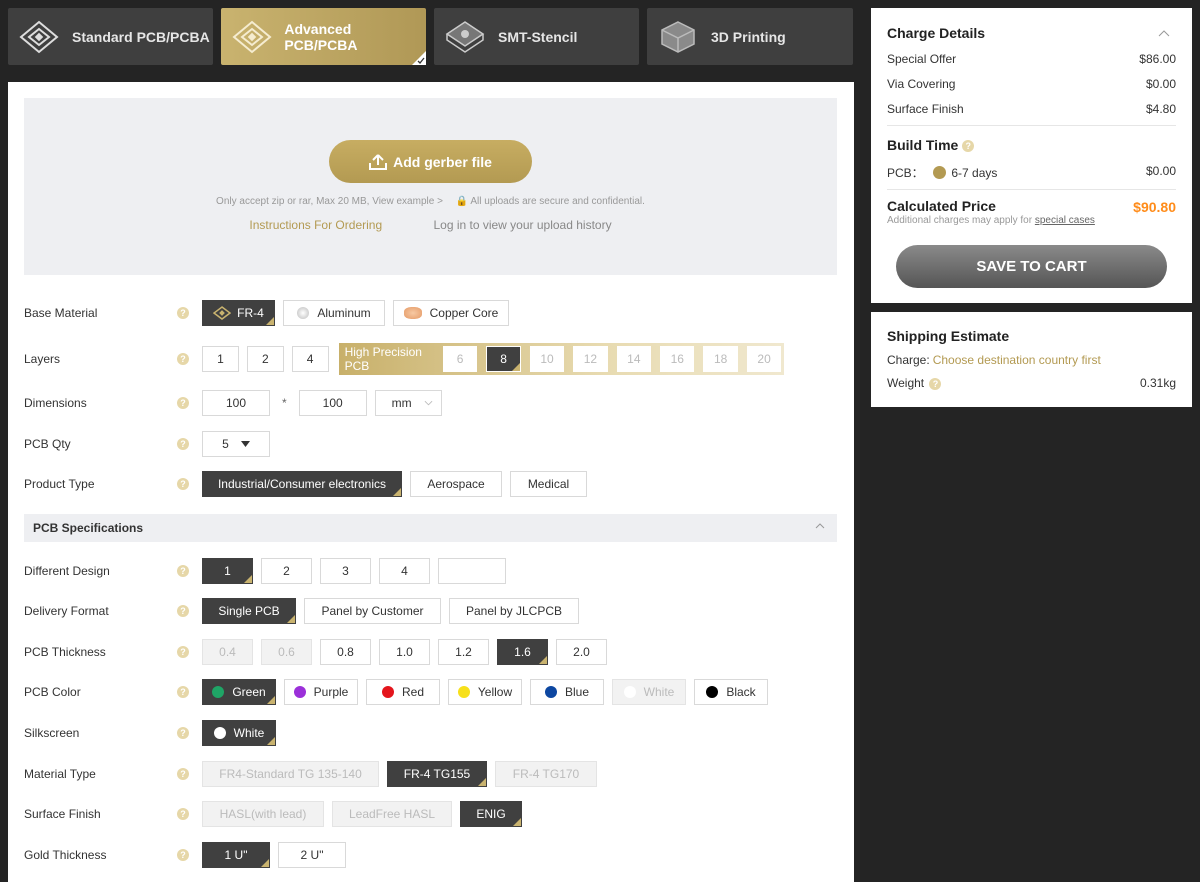 The height and width of the screenshot is (882, 1200). I want to click on option-gold-1u: 1 U", so click(236, 855).